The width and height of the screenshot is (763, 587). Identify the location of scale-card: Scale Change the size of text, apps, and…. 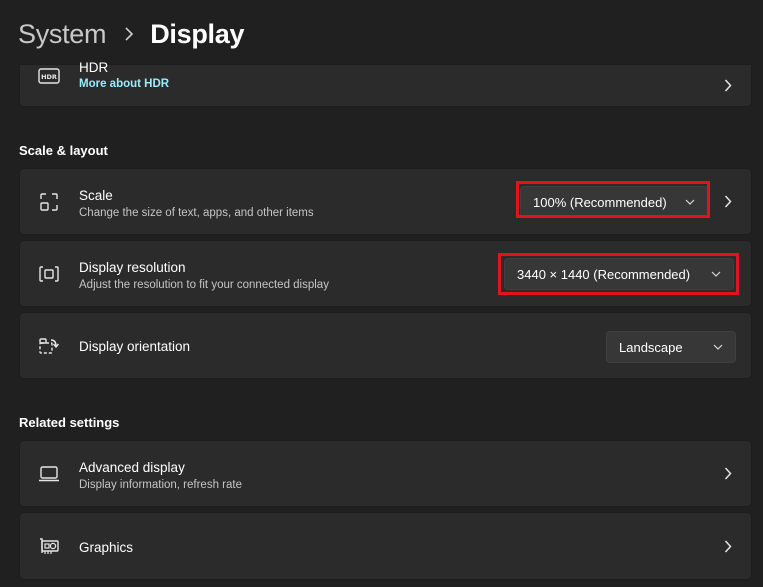
(385, 201).